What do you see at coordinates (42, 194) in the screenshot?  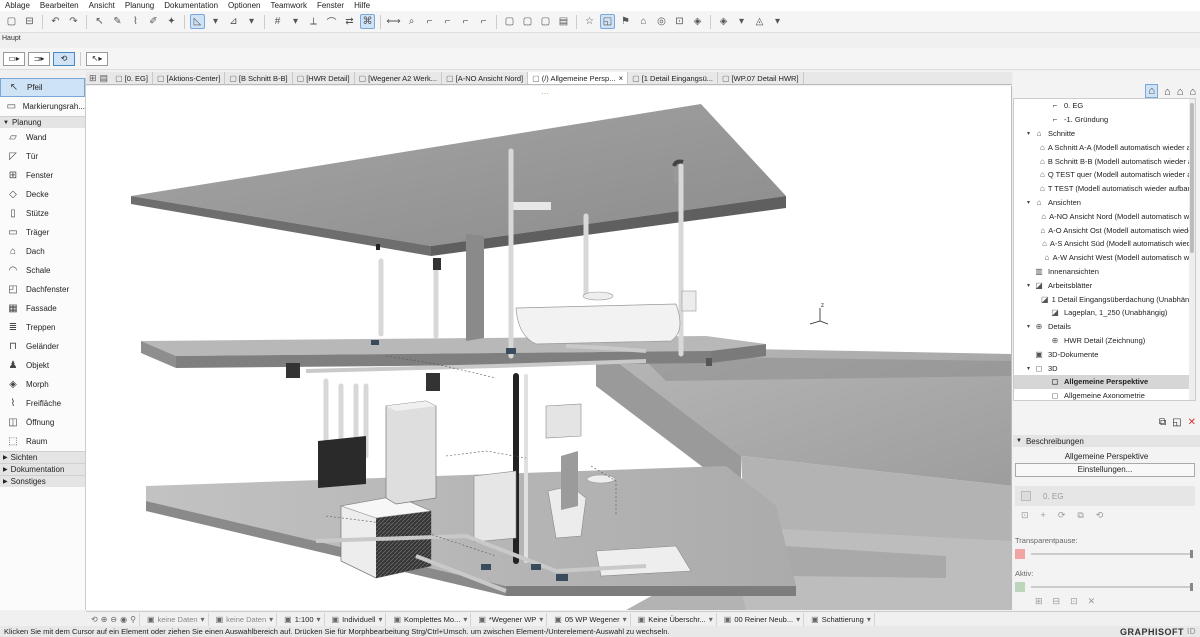 I see `tool-slab: ◇ Decke` at bounding box center [42, 194].